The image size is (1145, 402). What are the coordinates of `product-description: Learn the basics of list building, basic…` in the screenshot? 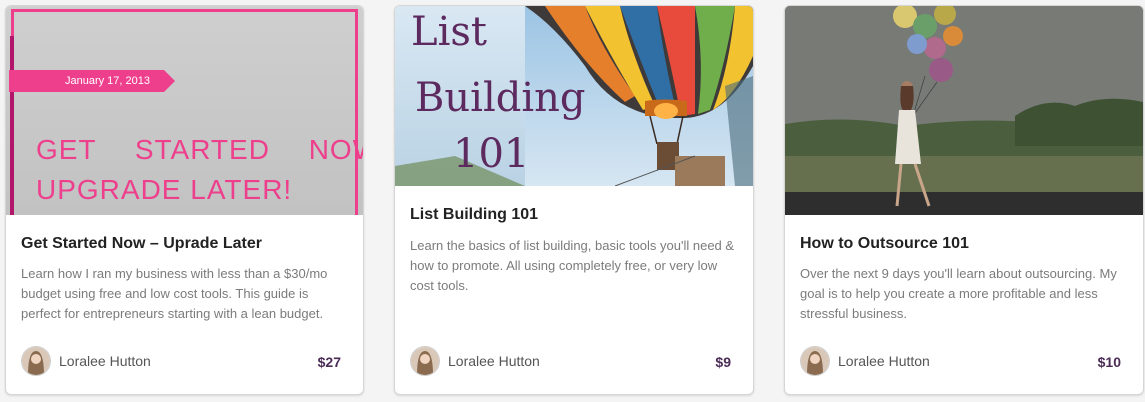 It's located at (572, 265).